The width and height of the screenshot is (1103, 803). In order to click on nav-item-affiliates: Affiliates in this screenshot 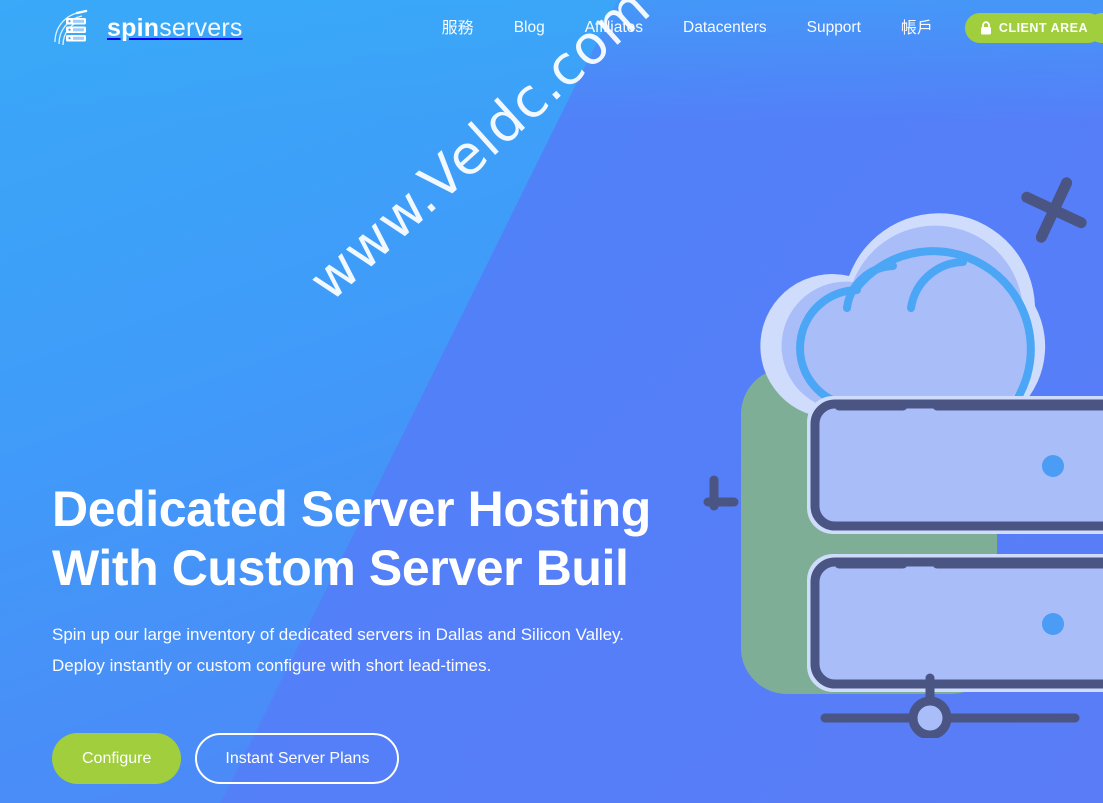, I will do `click(614, 28)`.